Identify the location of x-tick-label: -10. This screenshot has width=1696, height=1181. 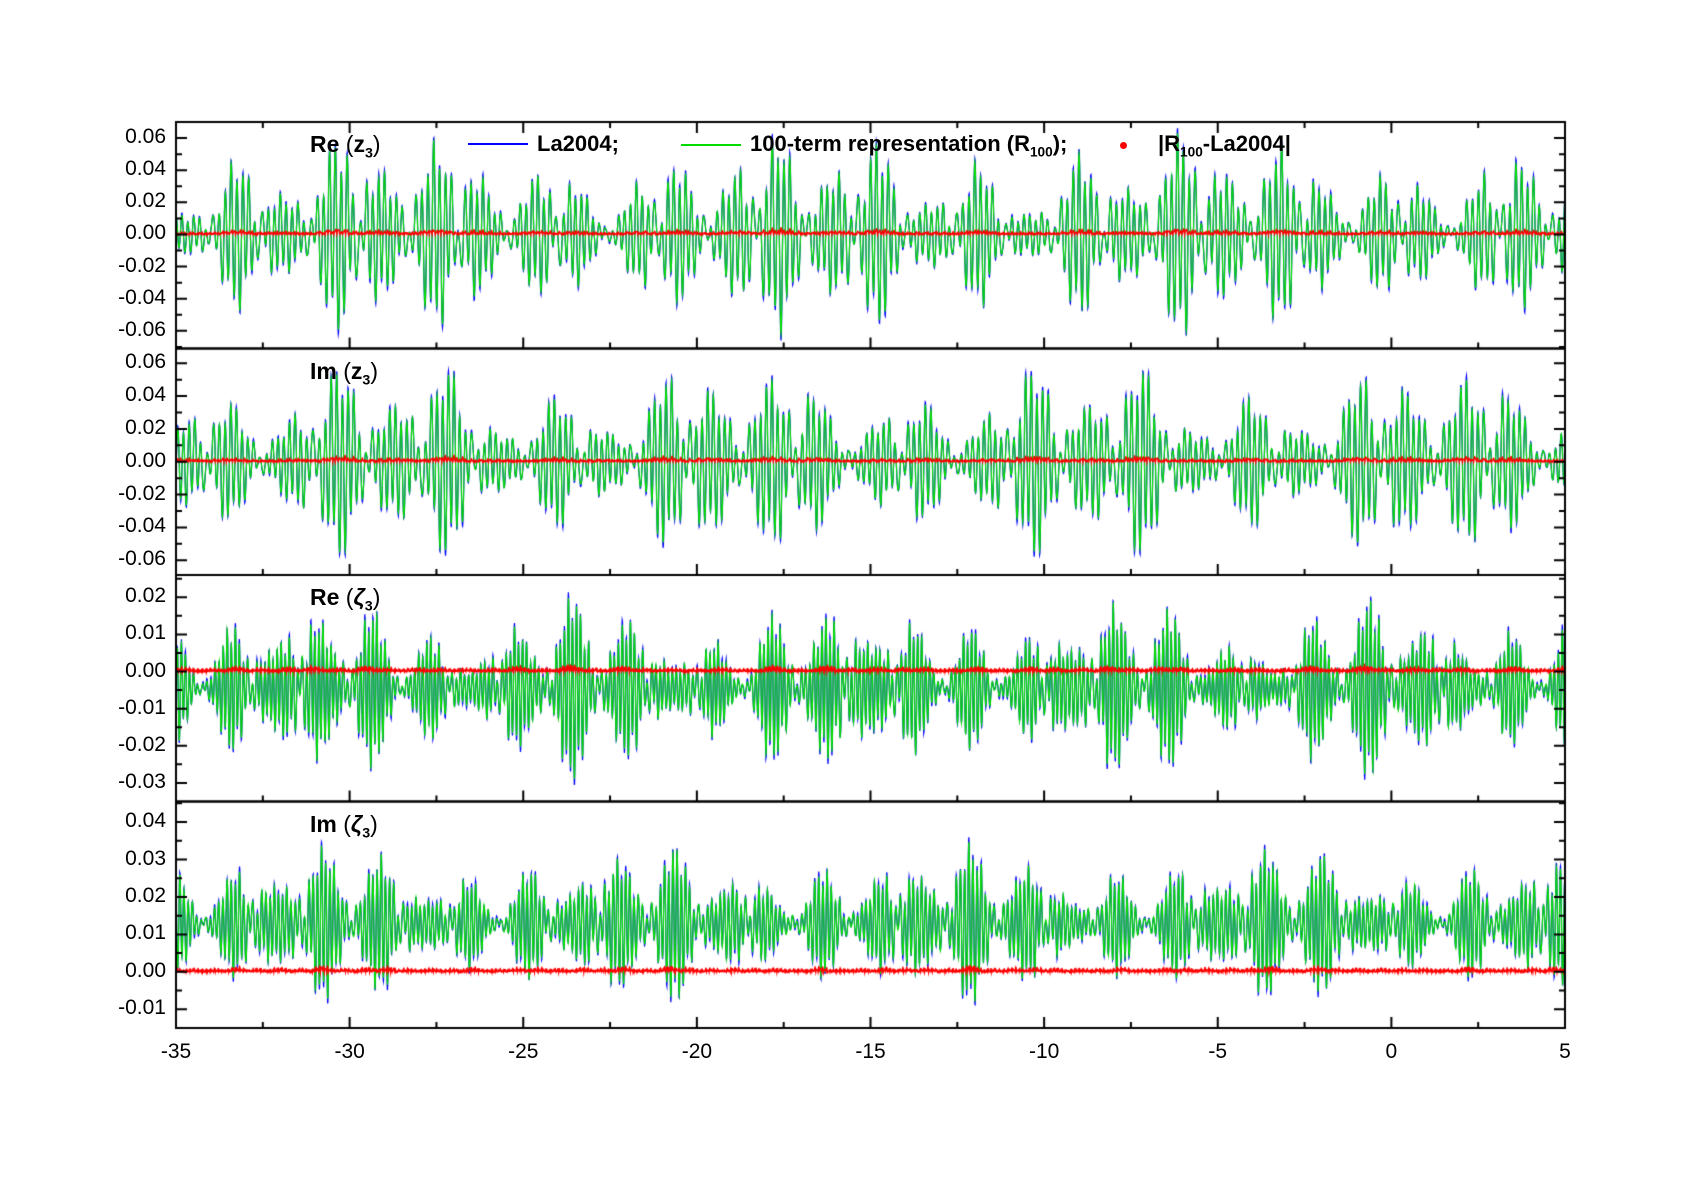
(1044, 1051).